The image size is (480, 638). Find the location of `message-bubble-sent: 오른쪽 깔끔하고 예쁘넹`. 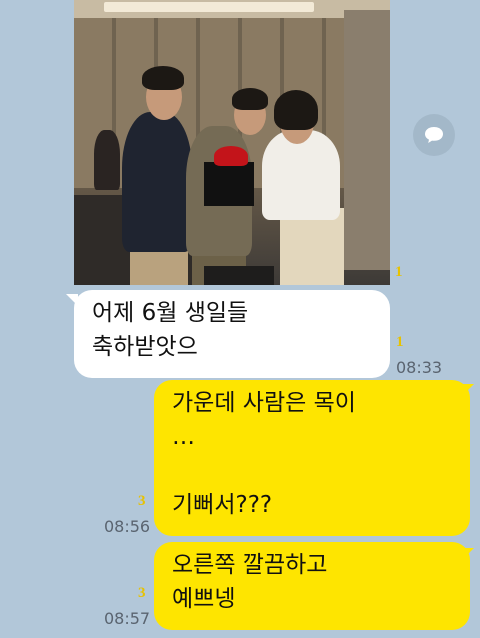

message-bubble-sent: 오른쪽 깔끔하고 예쁘넹 is located at coordinates (312, 586).